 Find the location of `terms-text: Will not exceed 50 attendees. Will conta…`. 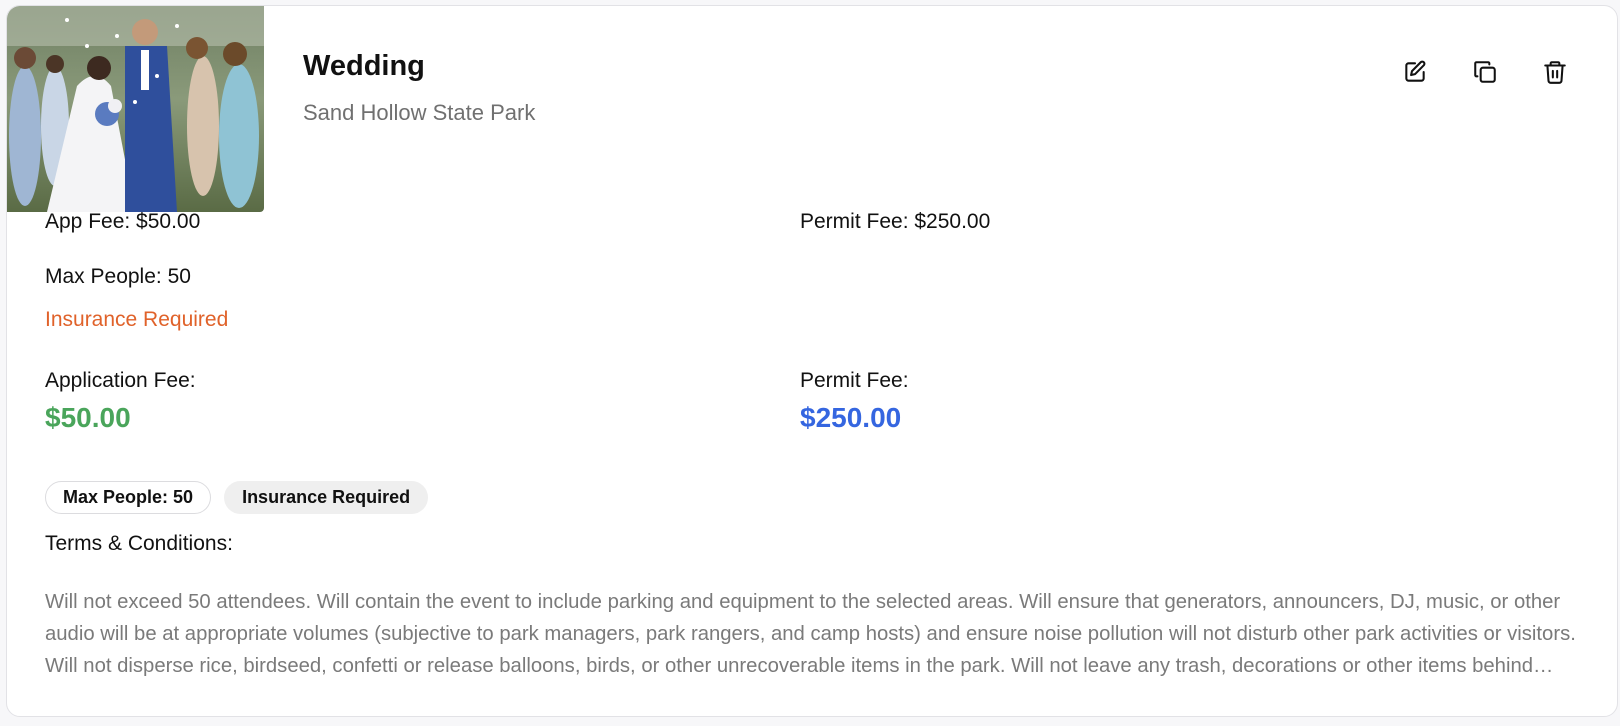

terms-text: Will not exceed 50 attendees. Will conta… is located at coordinates (810, 634).